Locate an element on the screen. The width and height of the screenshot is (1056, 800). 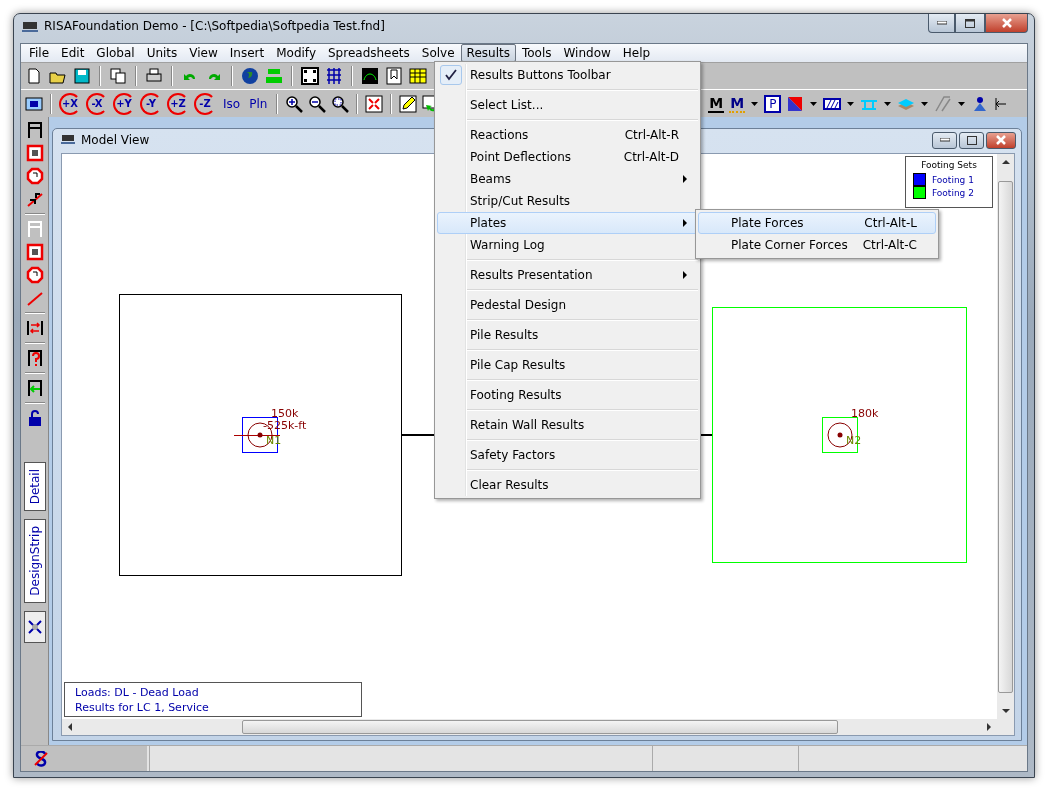
menu-item: Pile Cap Results is located at coordinates (567, 365).